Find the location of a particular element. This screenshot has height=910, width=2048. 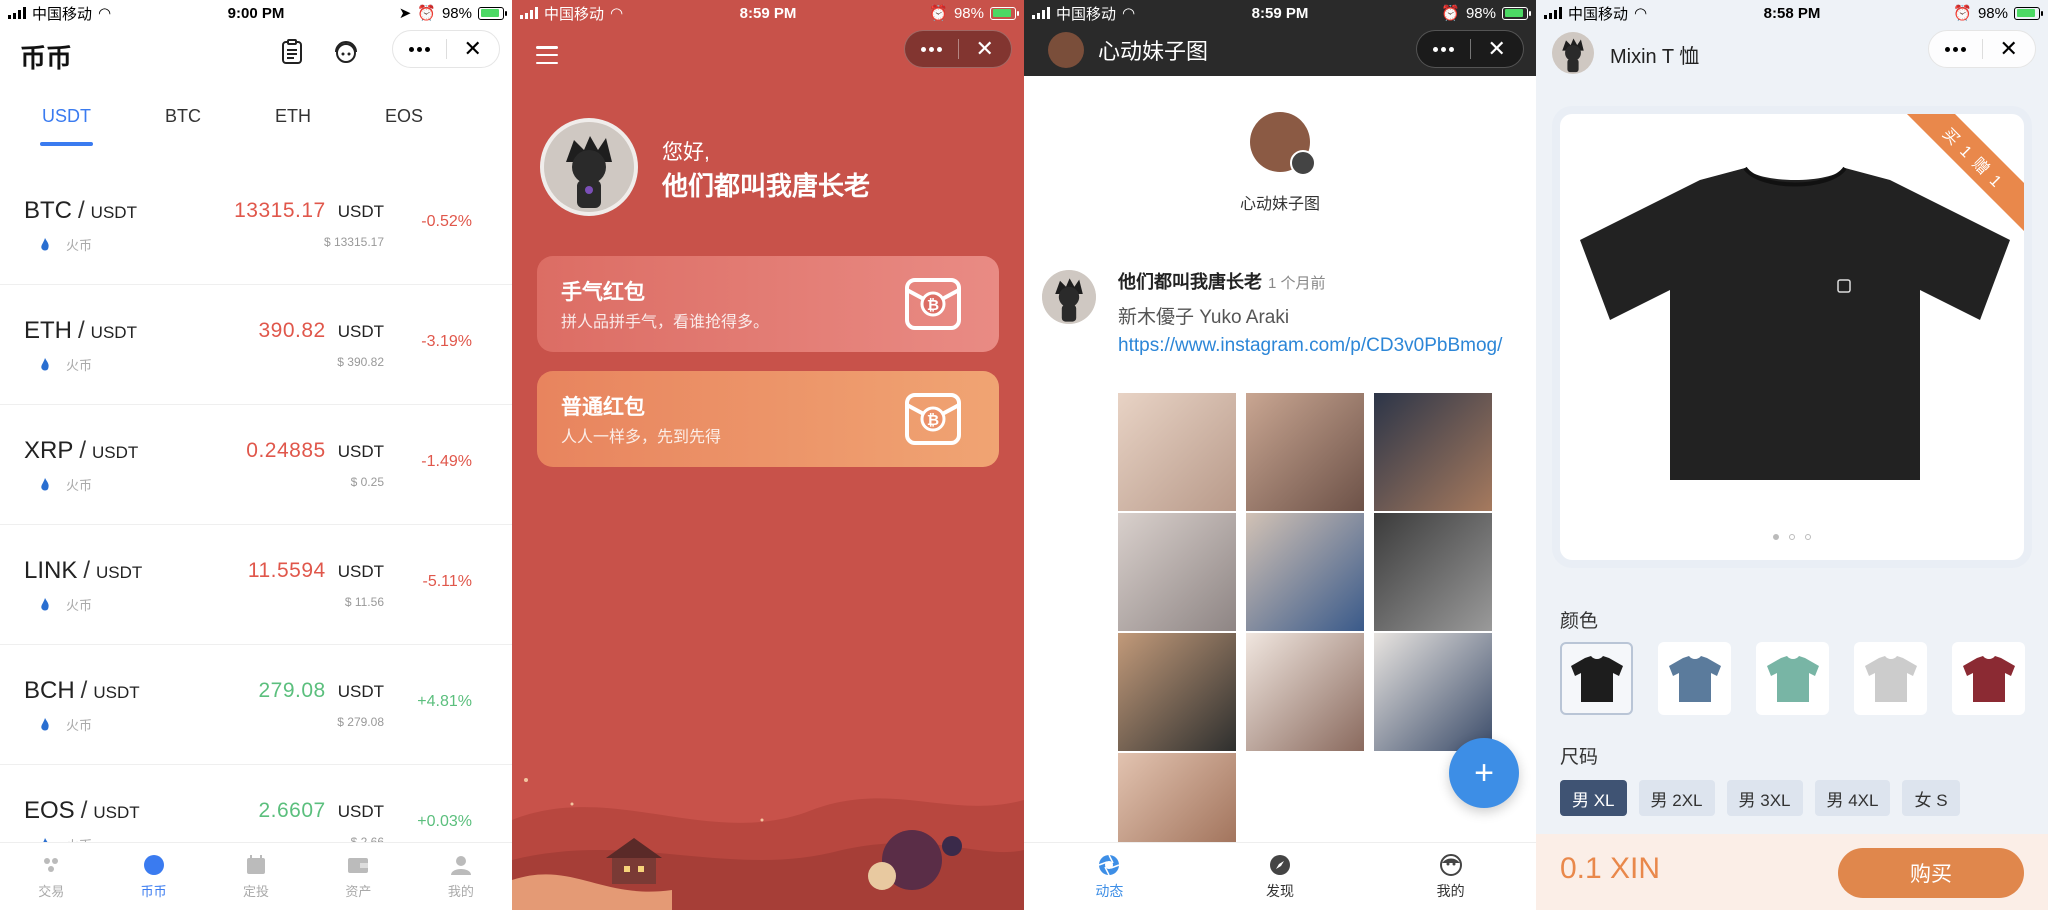

size-option: 男 4XL is located at coordinates (1852, 798).